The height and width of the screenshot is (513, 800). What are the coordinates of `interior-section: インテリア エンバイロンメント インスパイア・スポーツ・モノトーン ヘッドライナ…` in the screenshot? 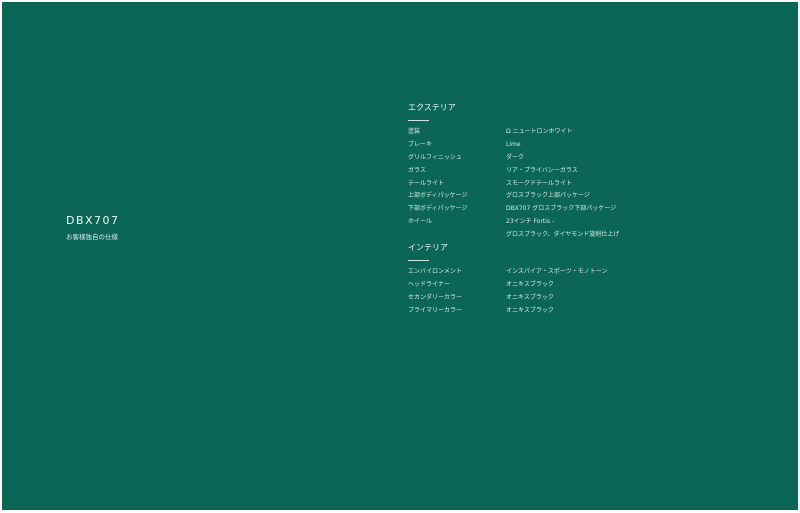 It's located at (558, 281).